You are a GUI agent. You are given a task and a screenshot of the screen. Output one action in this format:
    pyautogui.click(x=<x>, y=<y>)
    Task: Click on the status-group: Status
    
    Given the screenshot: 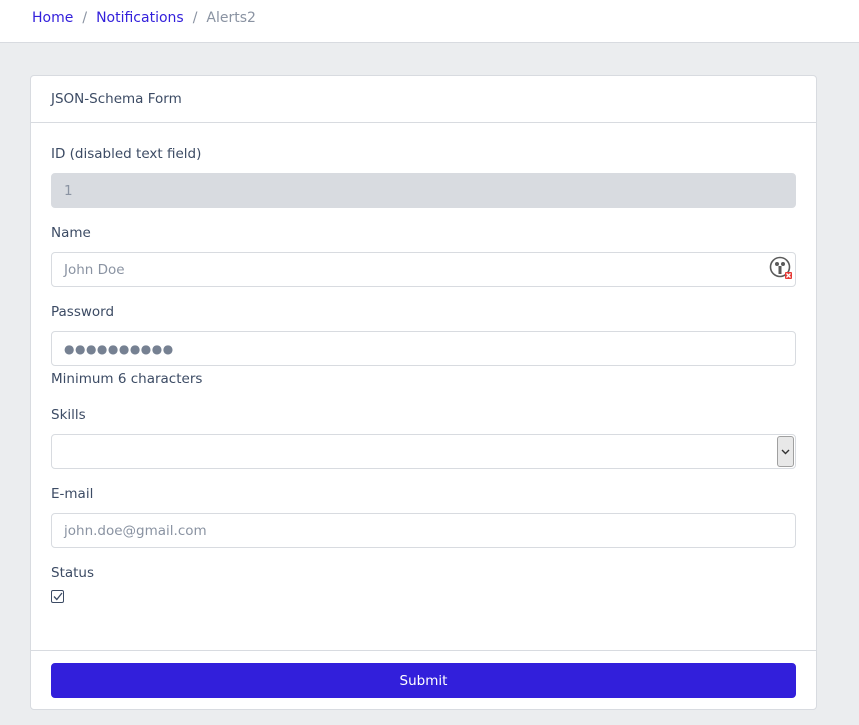 What is the action you would take?
    pyautogui.click(x=423, y=583)
    